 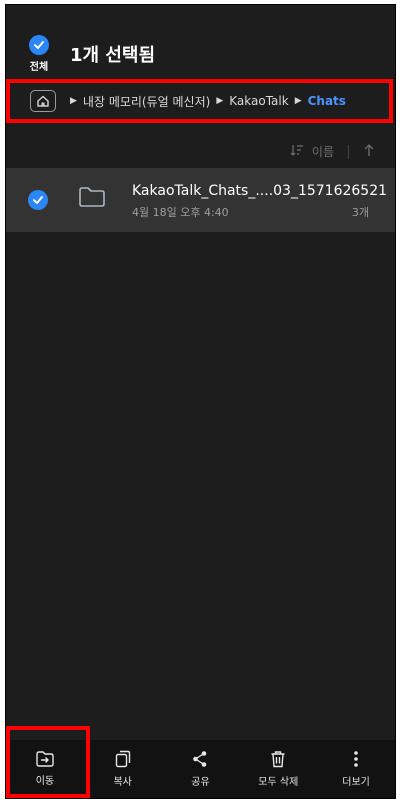 I want to click on move-highlight-box, so click(x=48, y=762).